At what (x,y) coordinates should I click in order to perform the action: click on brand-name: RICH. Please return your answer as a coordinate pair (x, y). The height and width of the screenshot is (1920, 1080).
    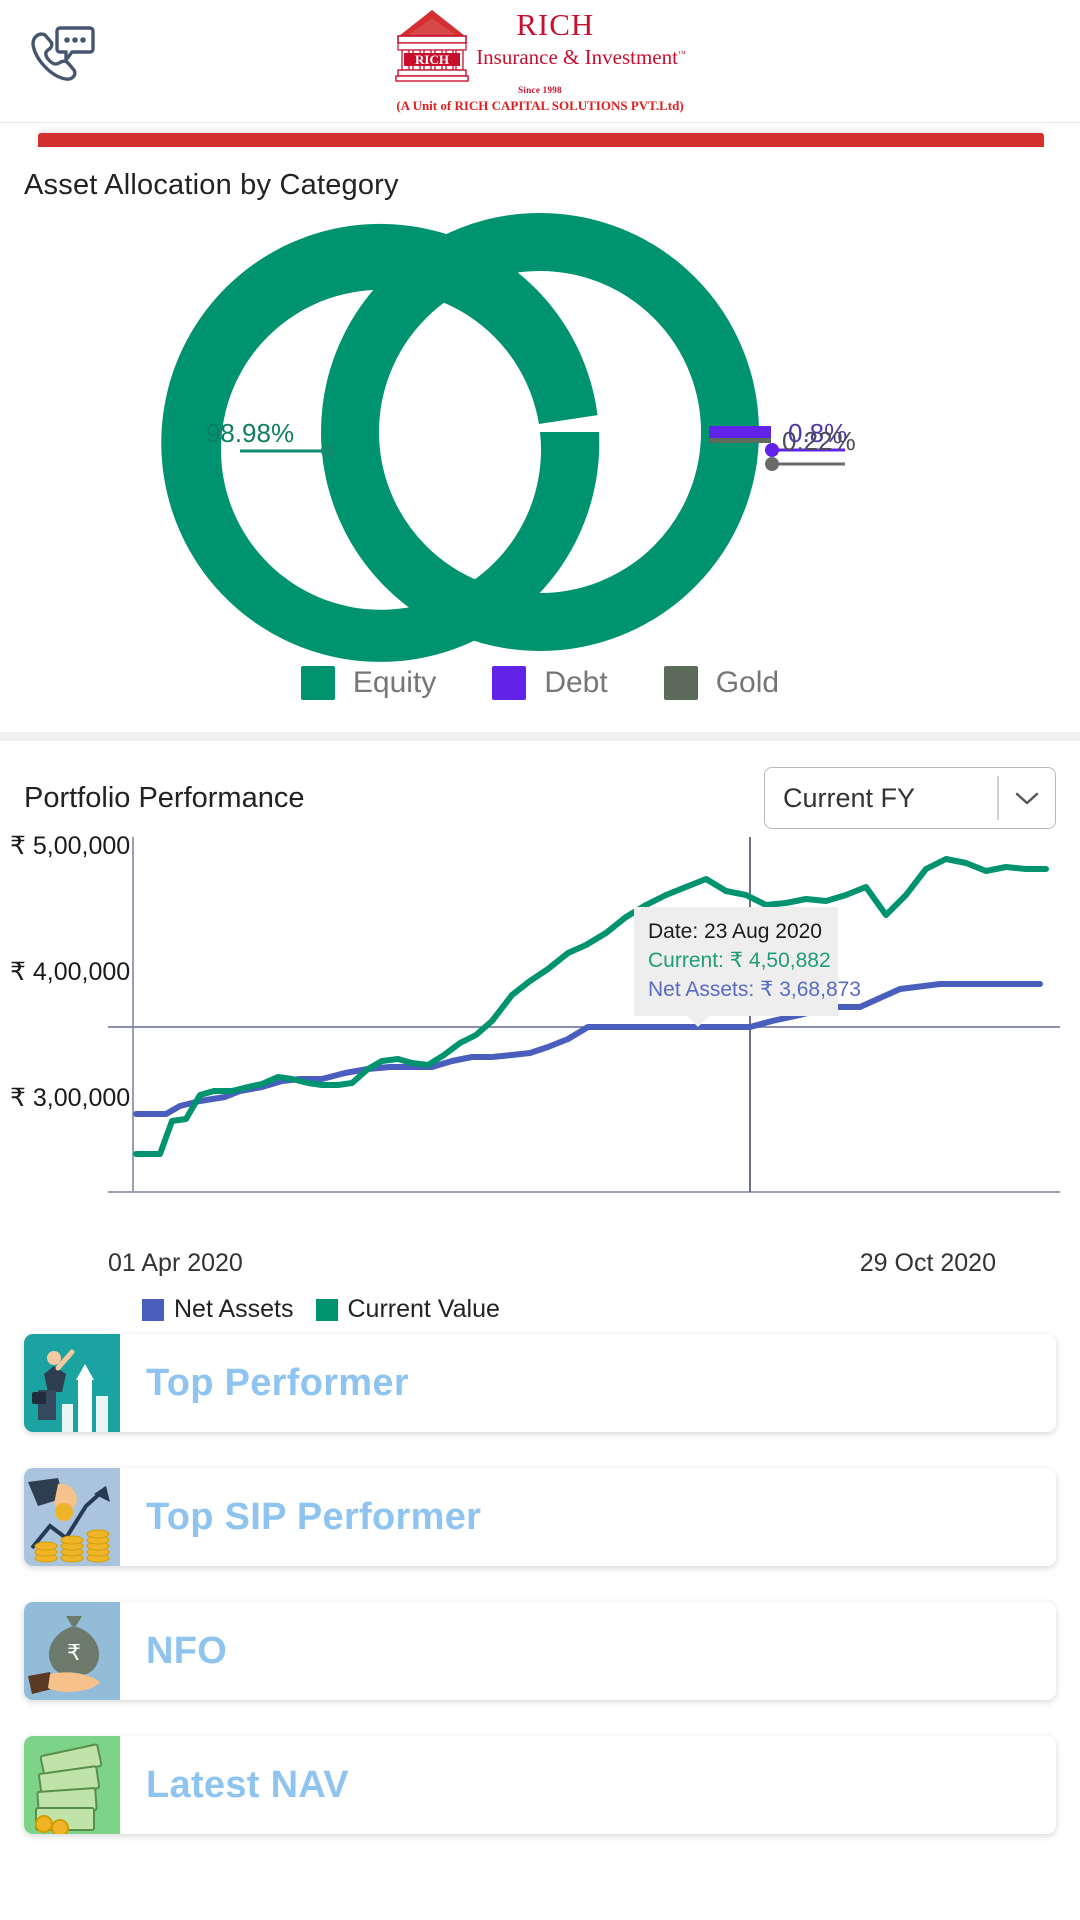
    Looking at the image, I should click on (555, 24).